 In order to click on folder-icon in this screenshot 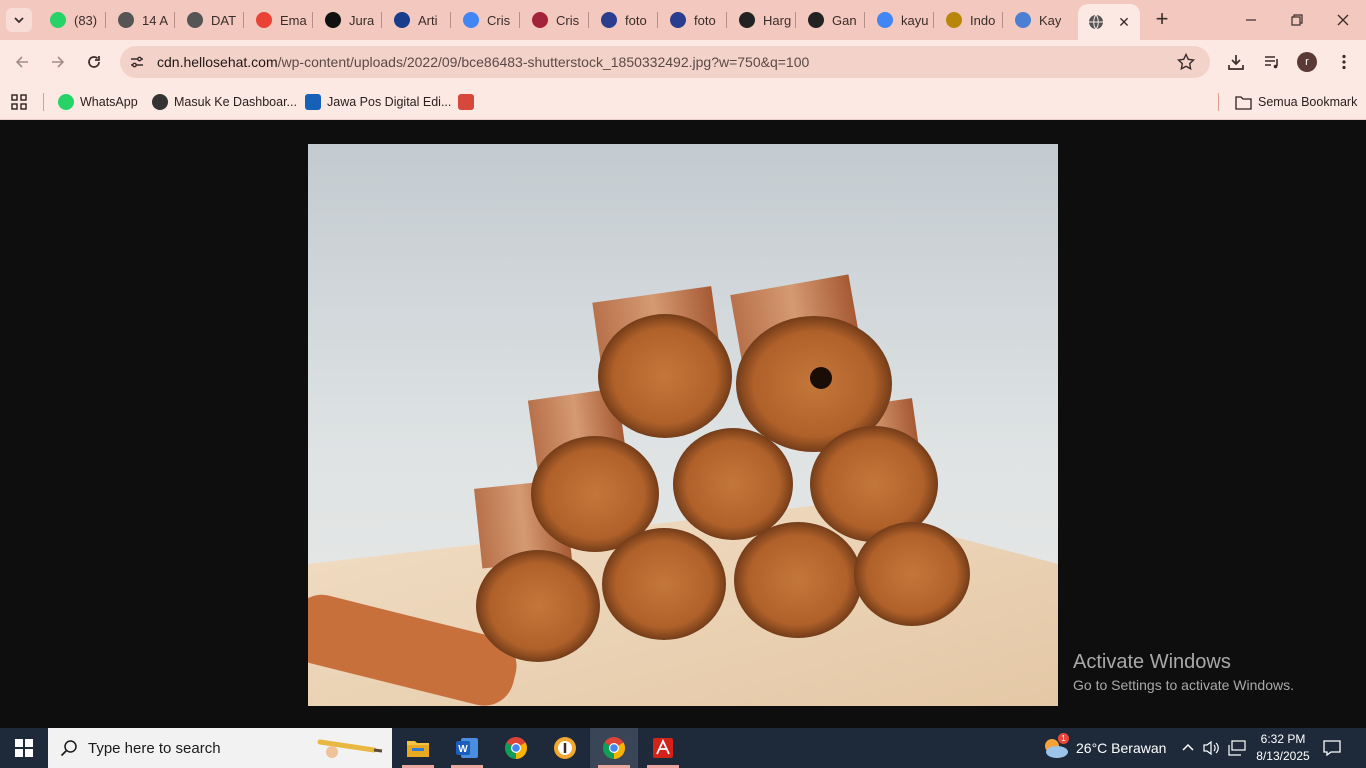, I will do `click(418, 749)`.